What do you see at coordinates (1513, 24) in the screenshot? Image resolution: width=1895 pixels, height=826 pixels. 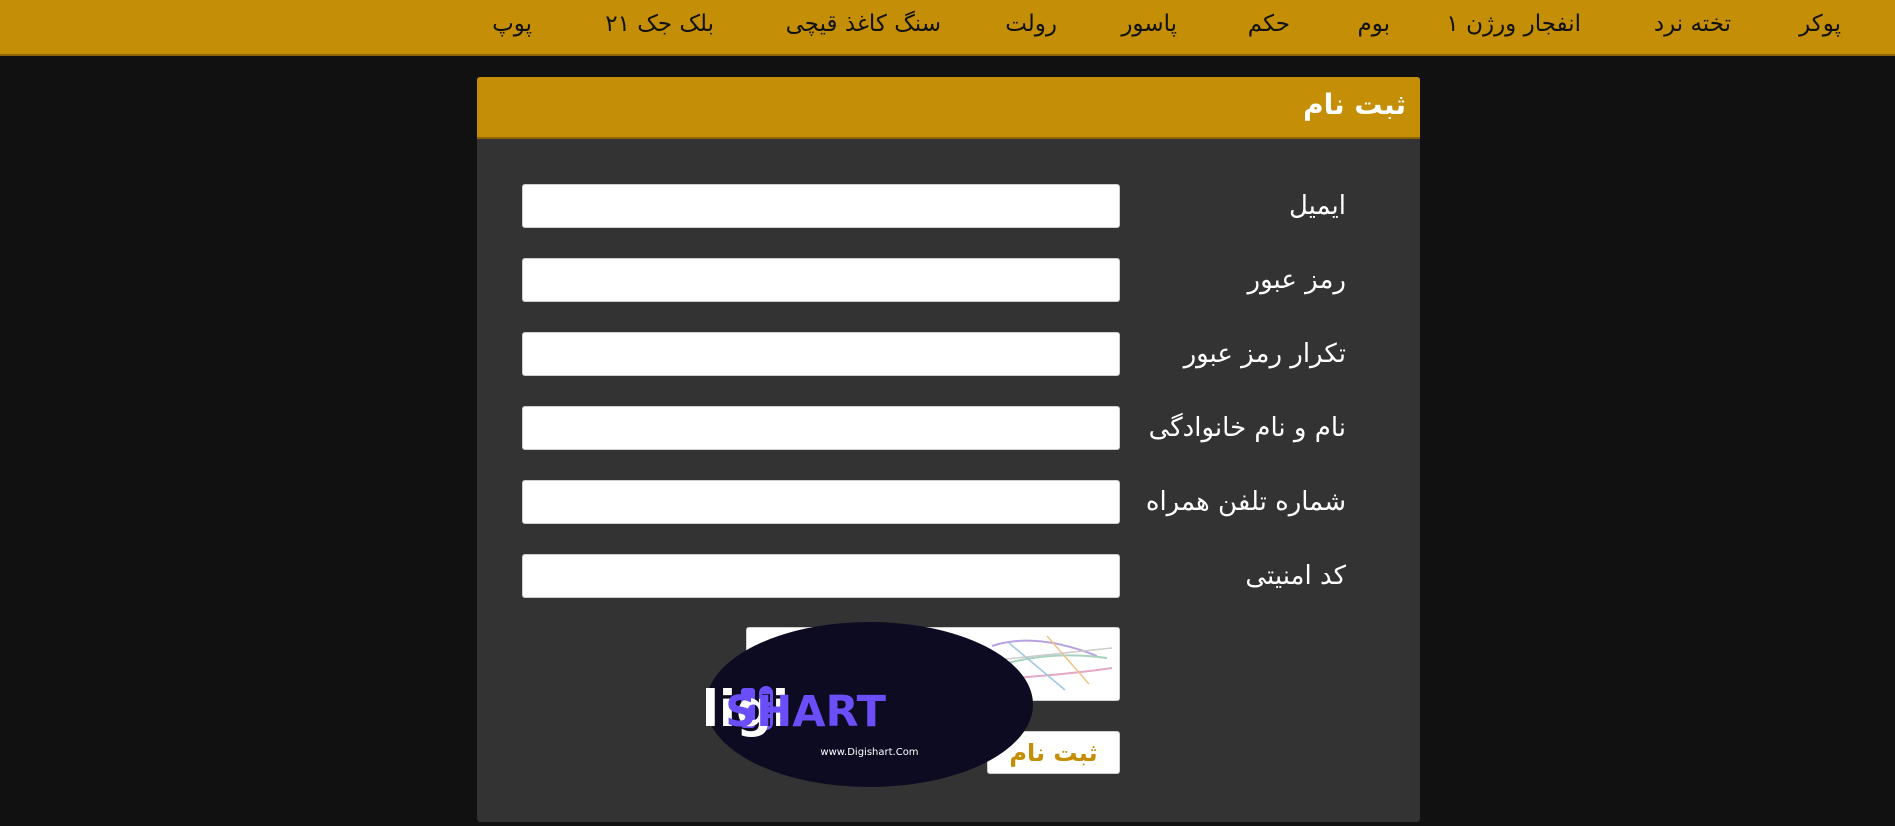 I see `nav-item-crash-v1: انفجار ورژن ۱` at bounding box center [1513, 24].